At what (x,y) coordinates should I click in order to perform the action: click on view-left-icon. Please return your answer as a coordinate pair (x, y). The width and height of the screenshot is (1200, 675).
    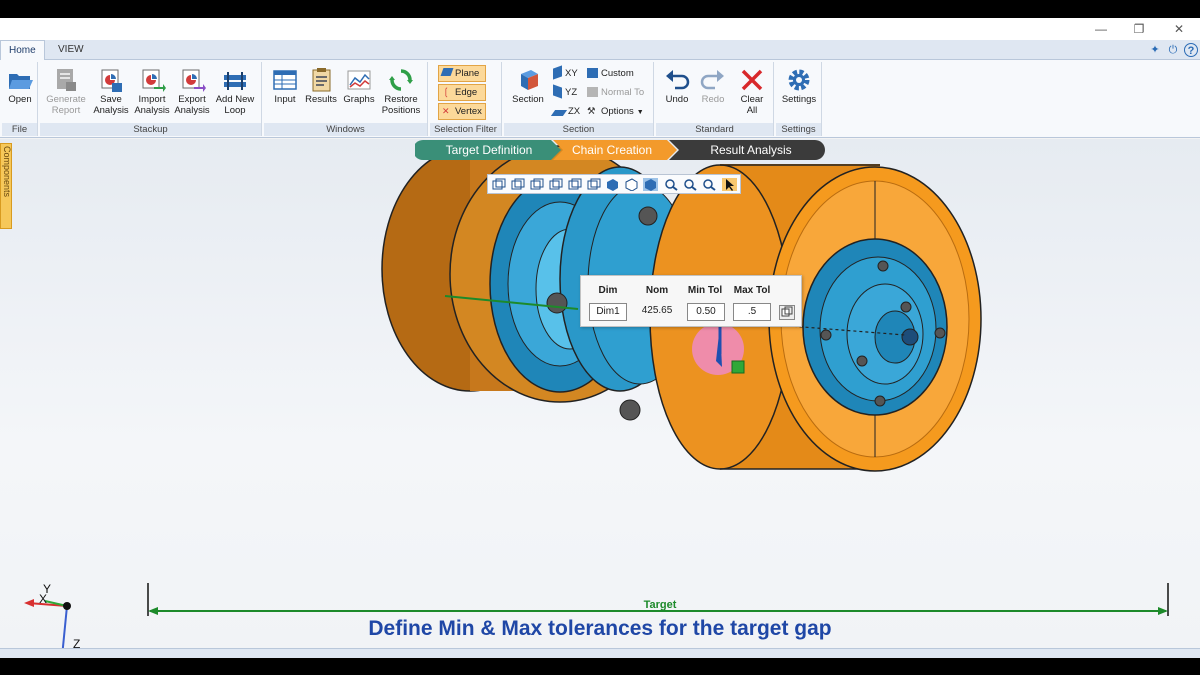
    Looking at the image, I should click on (536, 184).